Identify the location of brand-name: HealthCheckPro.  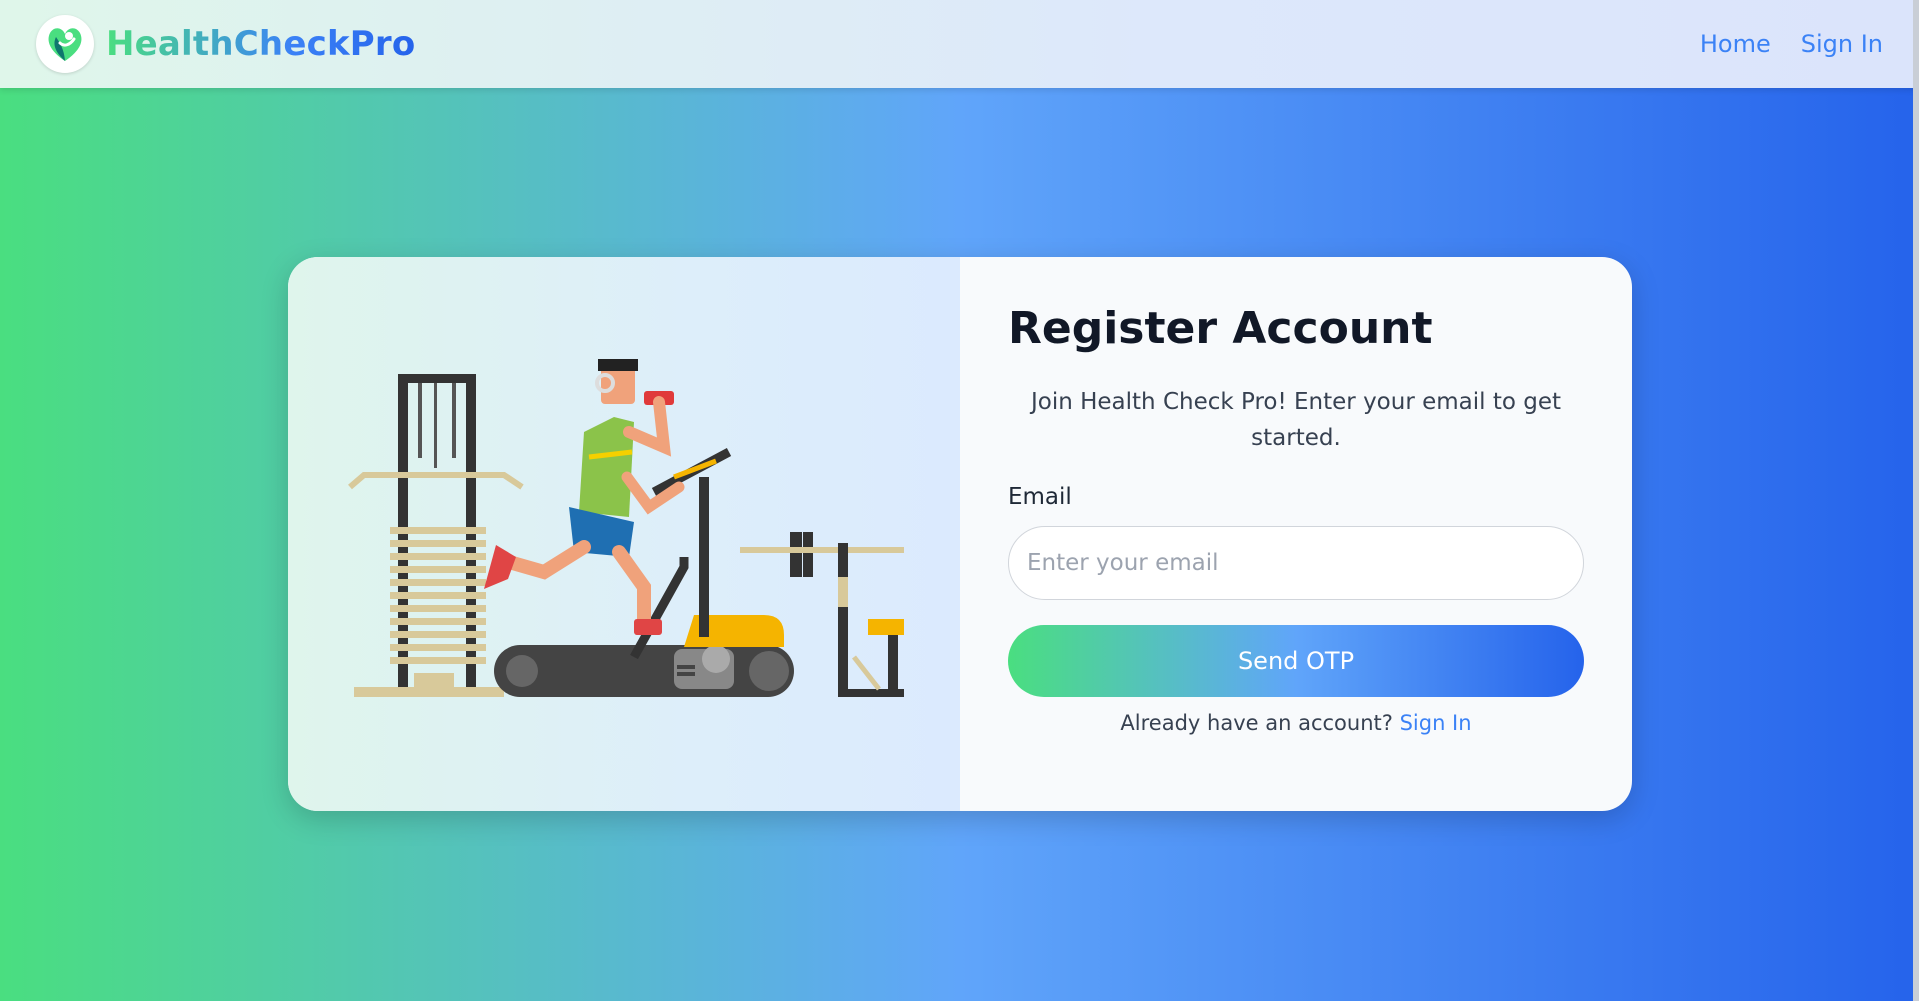
(261, 44).